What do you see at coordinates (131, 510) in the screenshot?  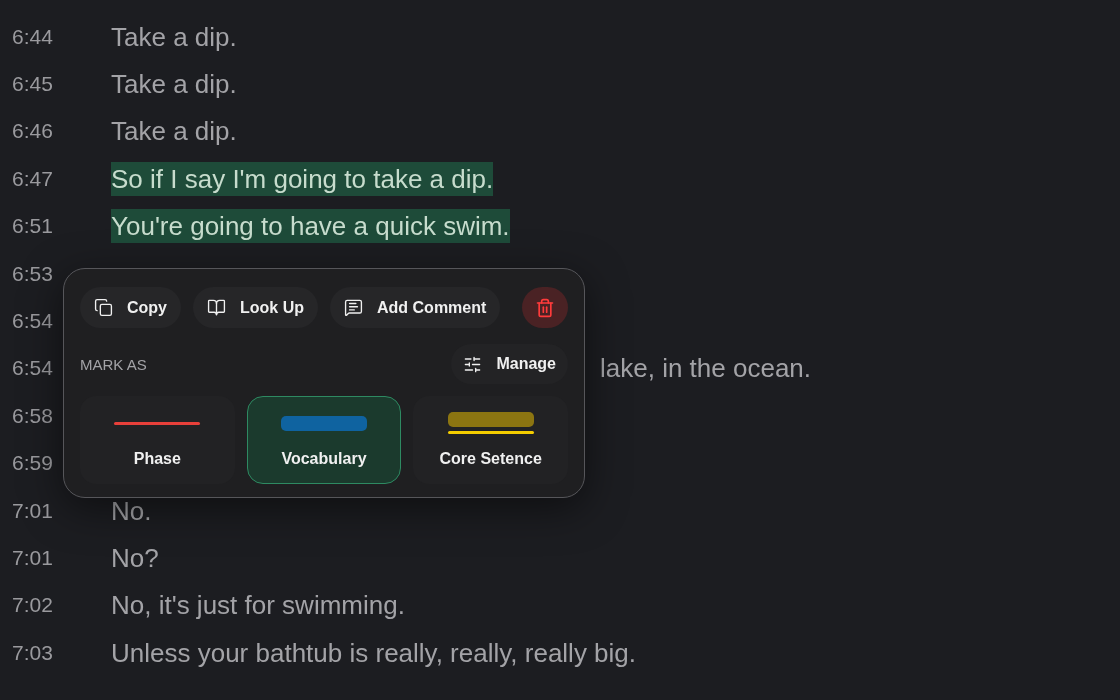 I see `subtitle-line: No.` at bounding box center [131, 510].